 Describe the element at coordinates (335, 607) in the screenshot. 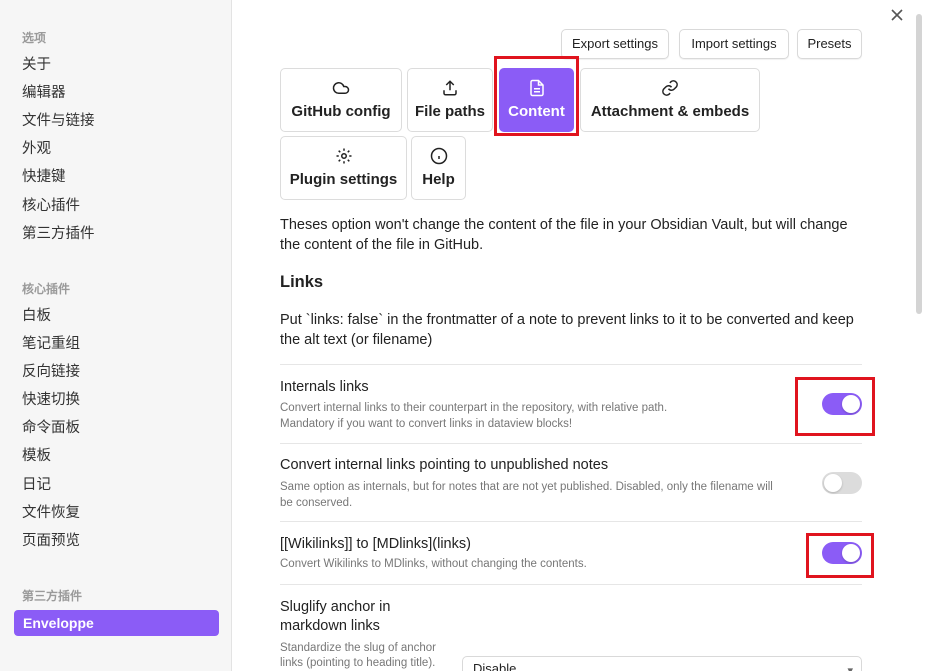

I see `setting-name: Sluglify anchor in` at that location.